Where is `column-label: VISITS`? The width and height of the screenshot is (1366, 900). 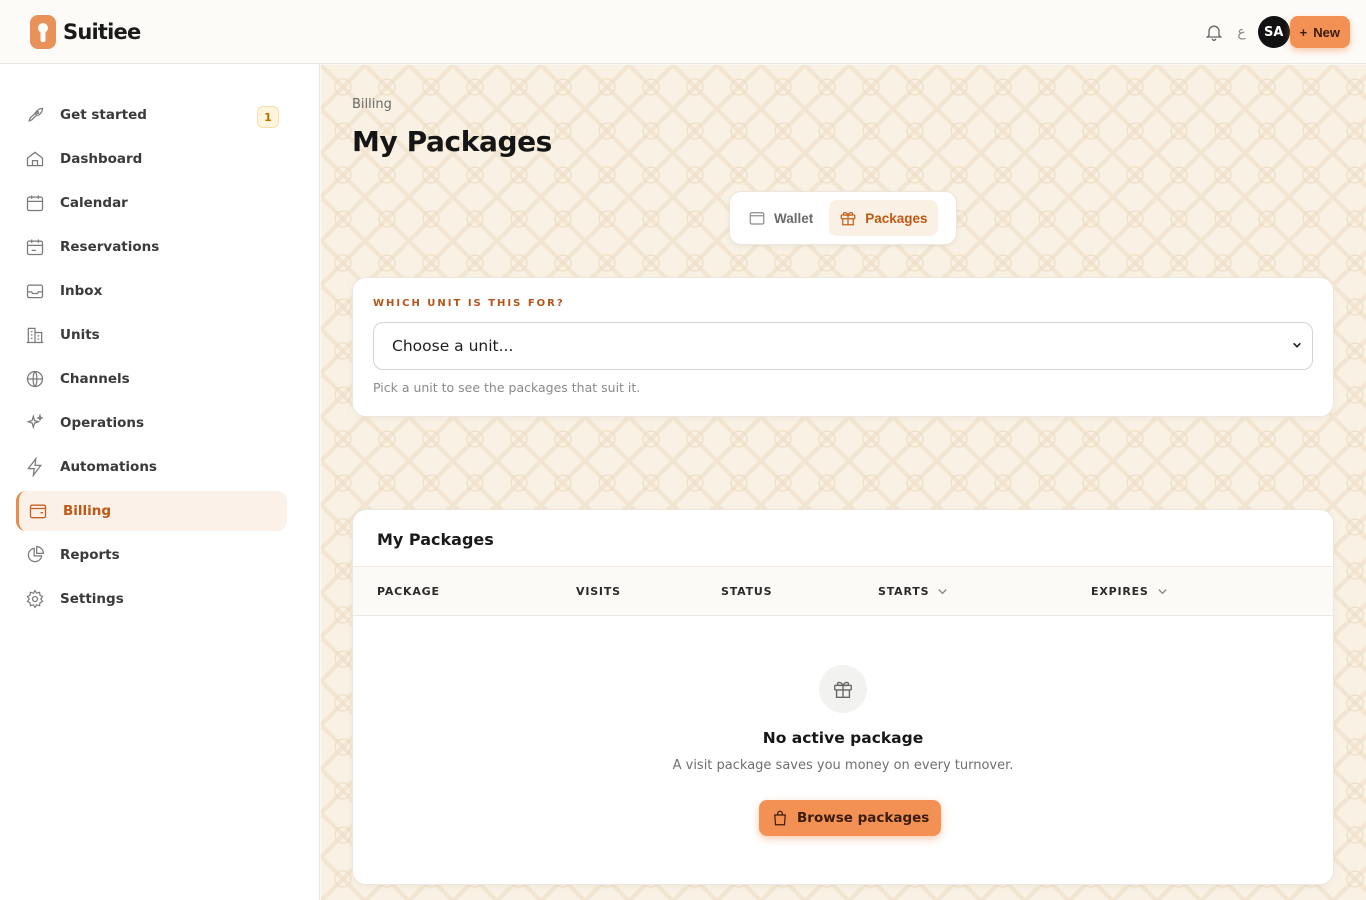
column-label: VISITS is located at coordinates (598, 591).